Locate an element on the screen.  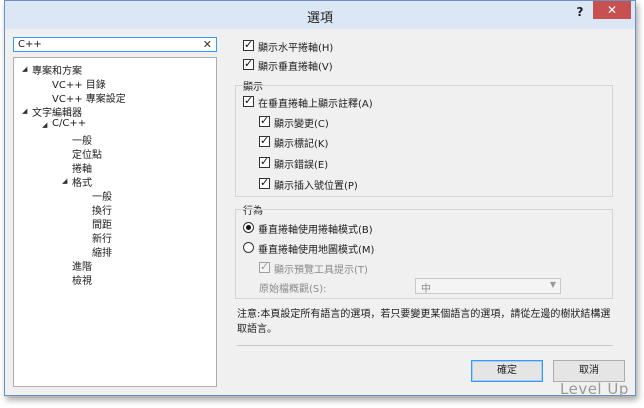
divider is located at coordinates (425, 345).